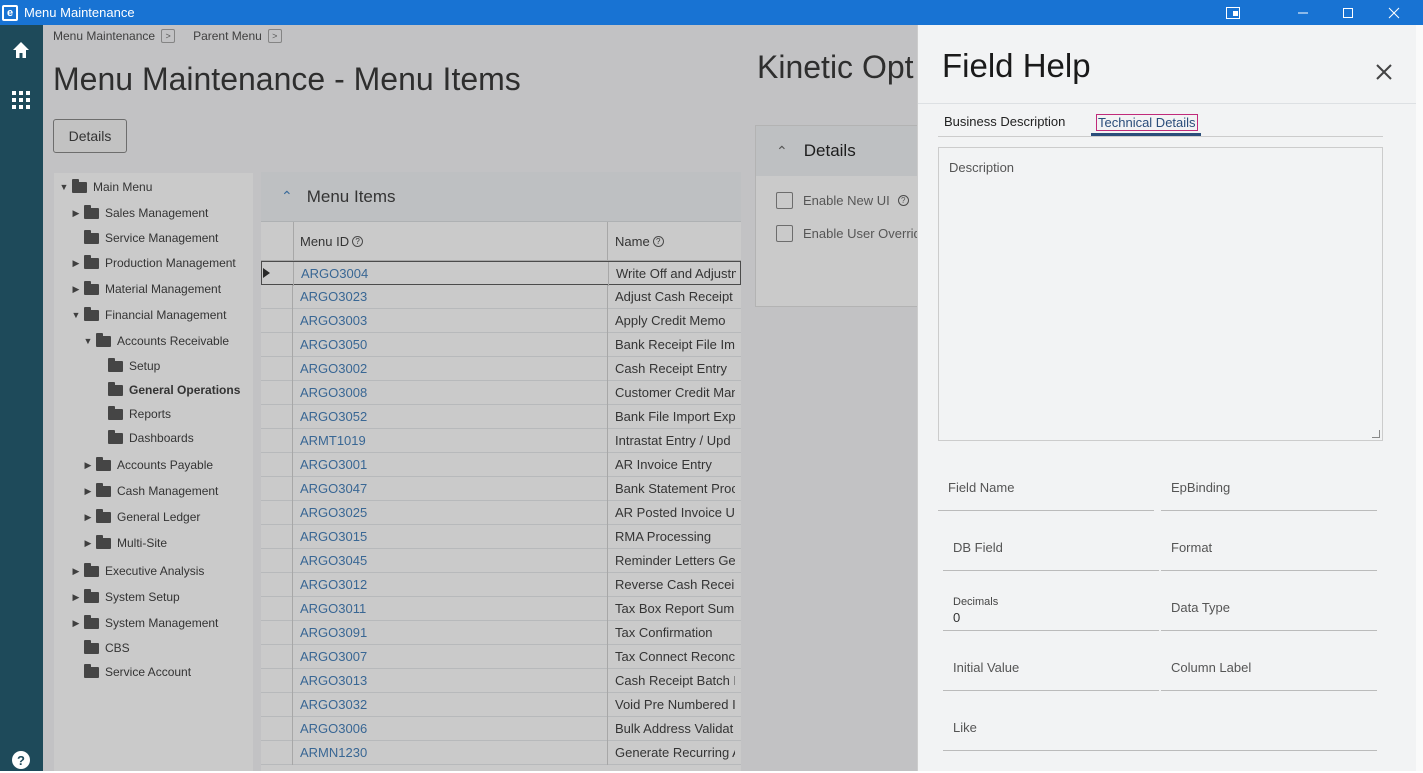  Describe the element at coordinates (1348, 12) in the screenshot. I see `maximize-icon` at that location.